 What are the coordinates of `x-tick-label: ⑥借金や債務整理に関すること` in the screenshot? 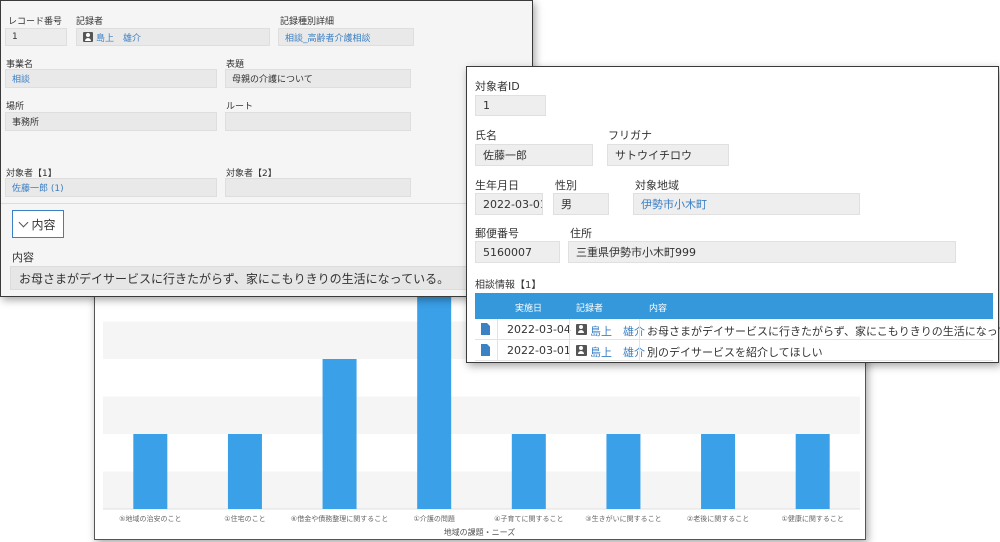 It's located at (339, 518).